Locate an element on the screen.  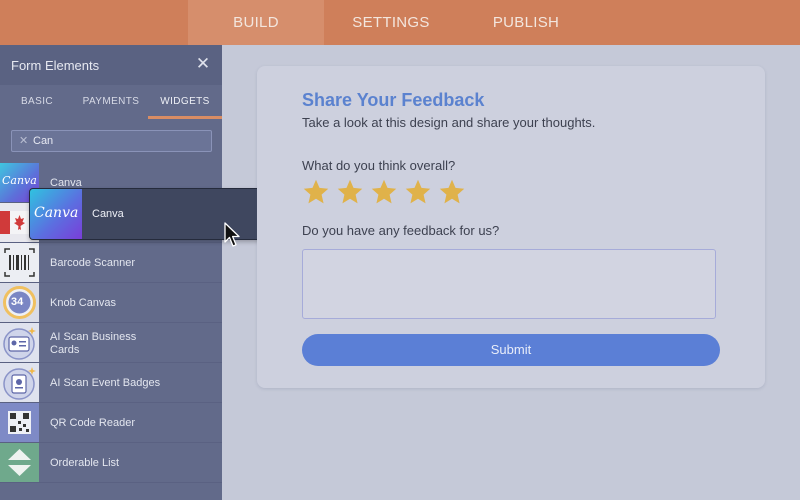
widget-item-qr-code-reader: QR Code Reader is located at coordinates (111, 423).